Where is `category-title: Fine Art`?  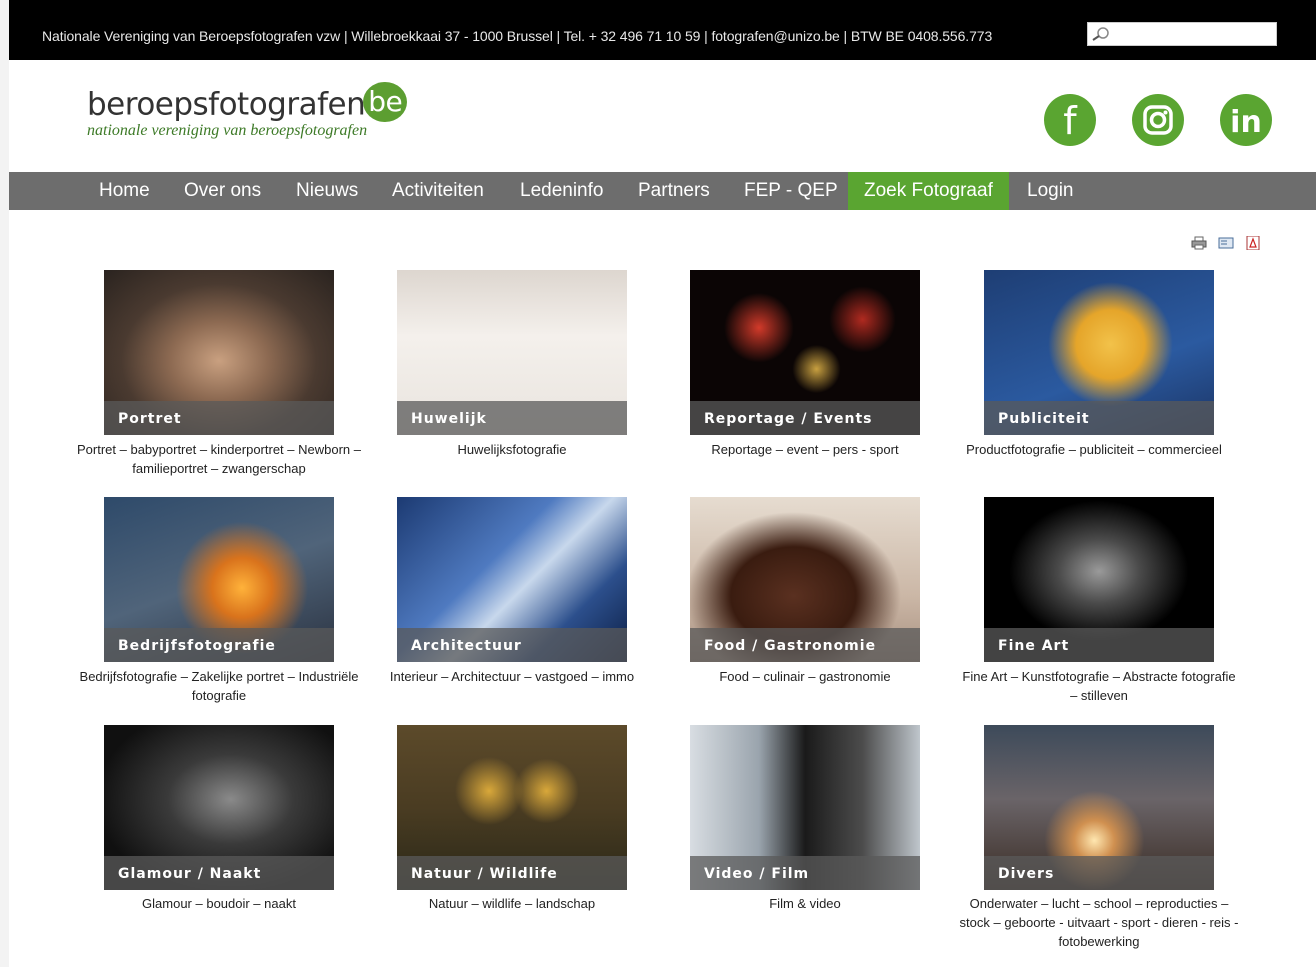 category-title: Fine Art is located at coordinates (1034, 646).